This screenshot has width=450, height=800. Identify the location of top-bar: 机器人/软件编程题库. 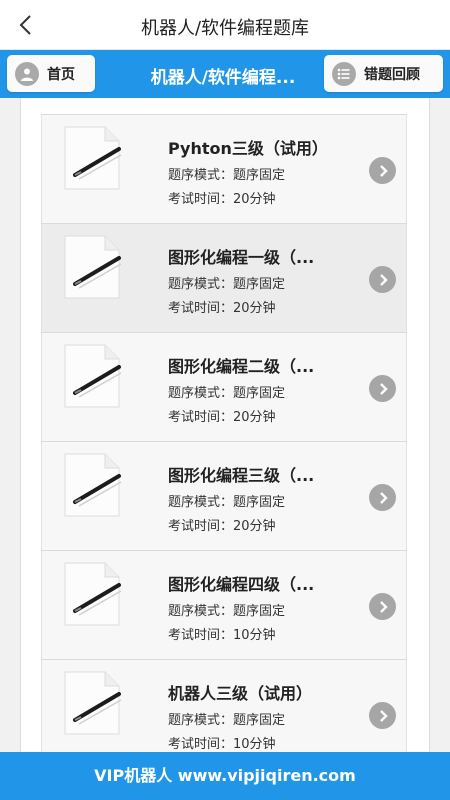
(225, 25).